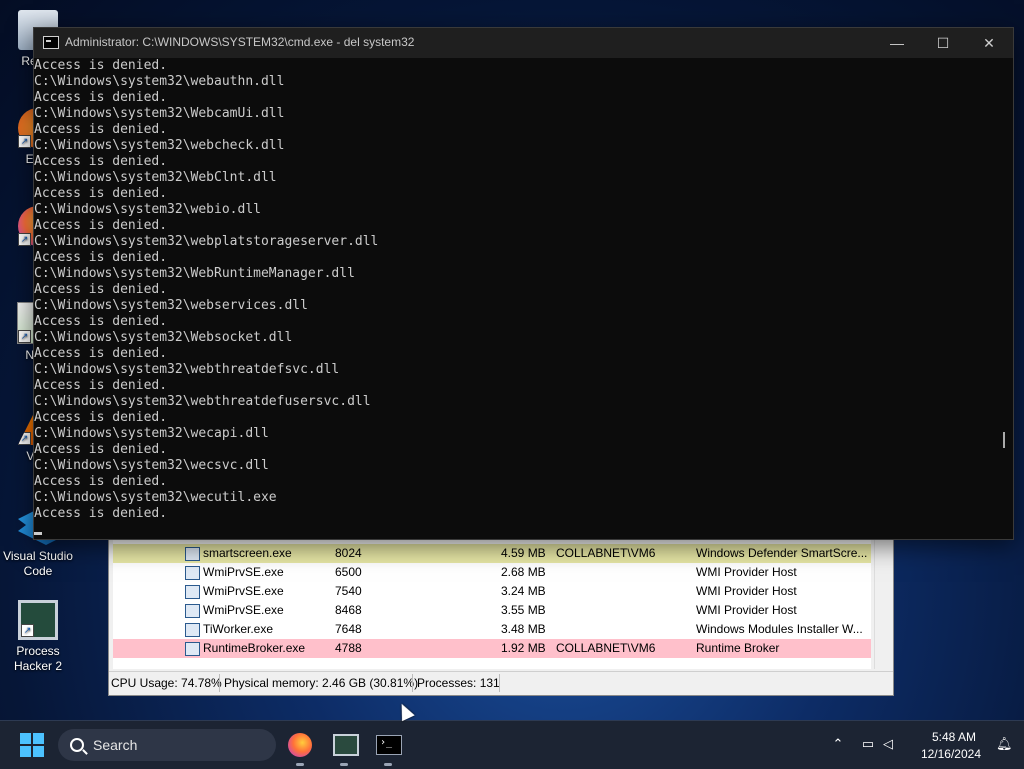 Image resolution: width=1024 pixels, height=769 pixels. What do you see at coordinates (348, 610) in the screenshot?
I see `process-pid: 8468` at bounding box center [348, 610].